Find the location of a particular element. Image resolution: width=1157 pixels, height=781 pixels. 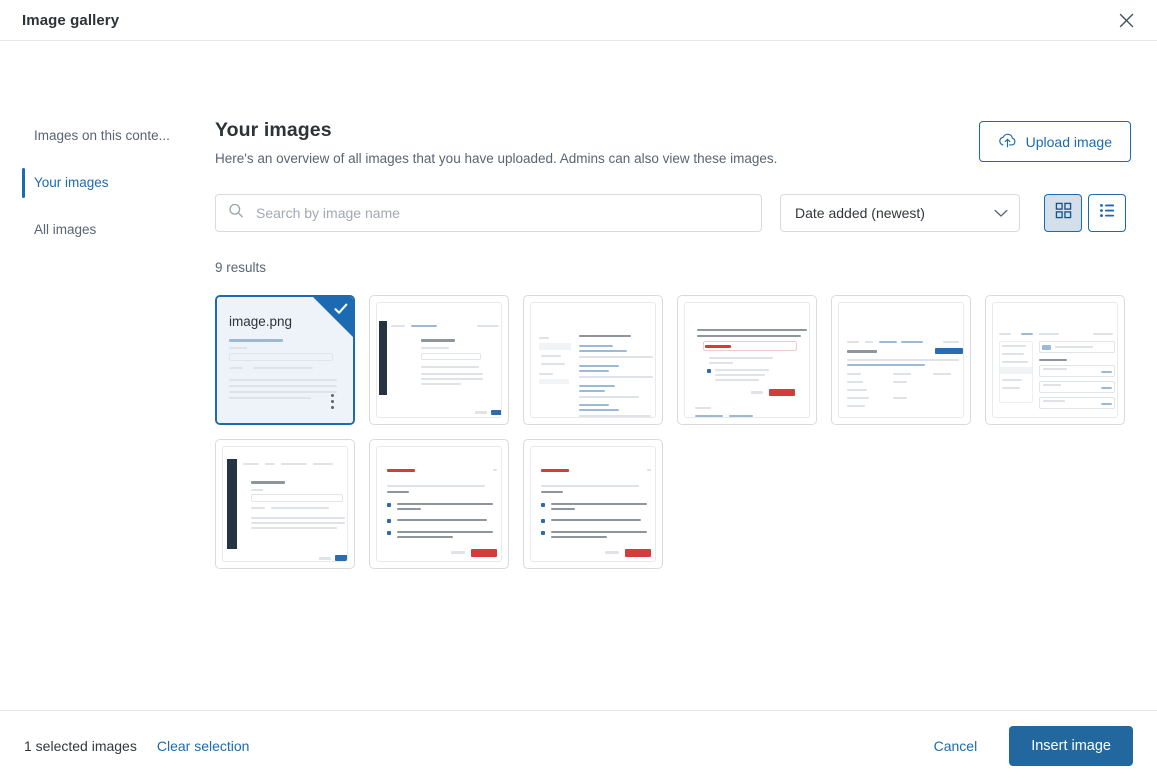

footer-left: 1 selected images Clear selection is located at coordinates (136, 746).